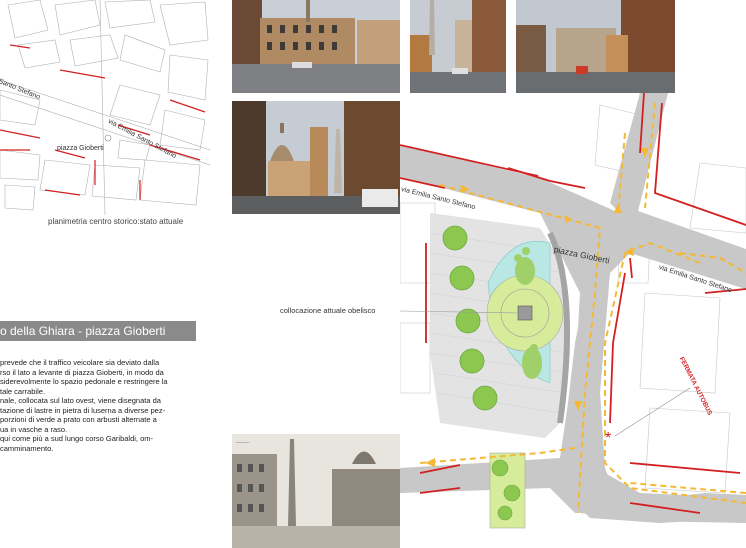 The width and height of the screenshot is (746, 548). Describe the element at coordinates (595, 46) in the screenshot. I see `photo-street-view` at that location.